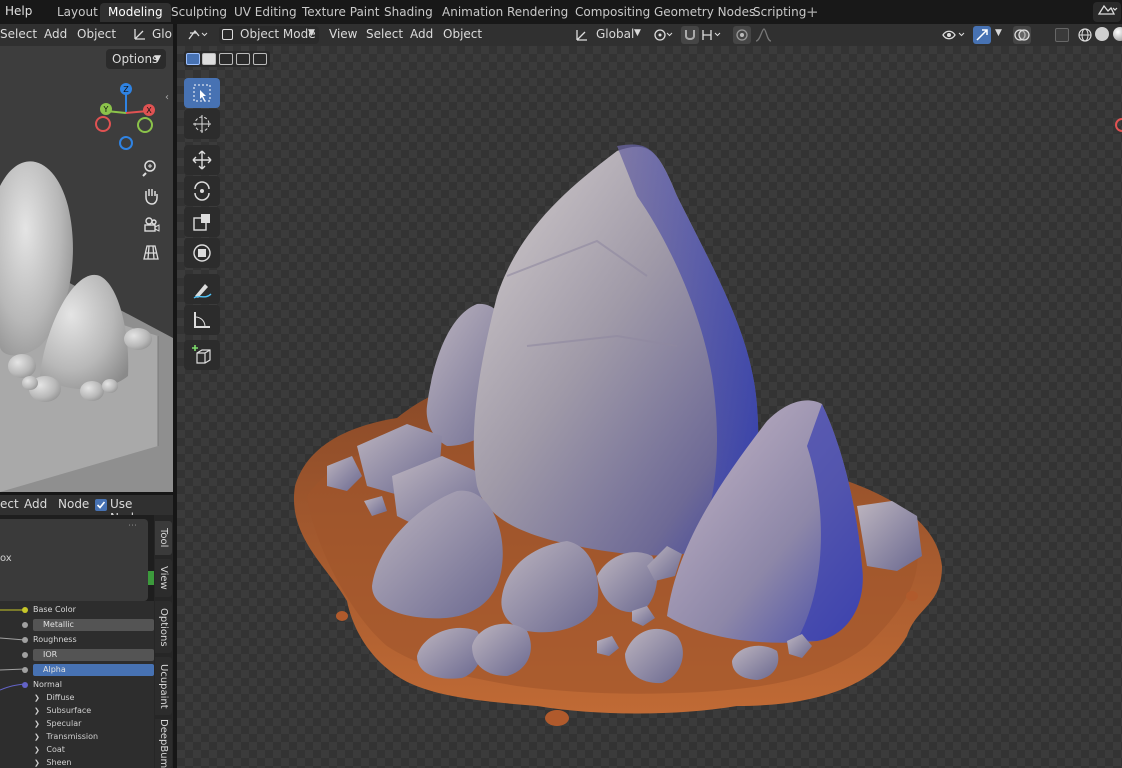  I want to click on navigation-gizmo: Z Y X, so click(127, 118).